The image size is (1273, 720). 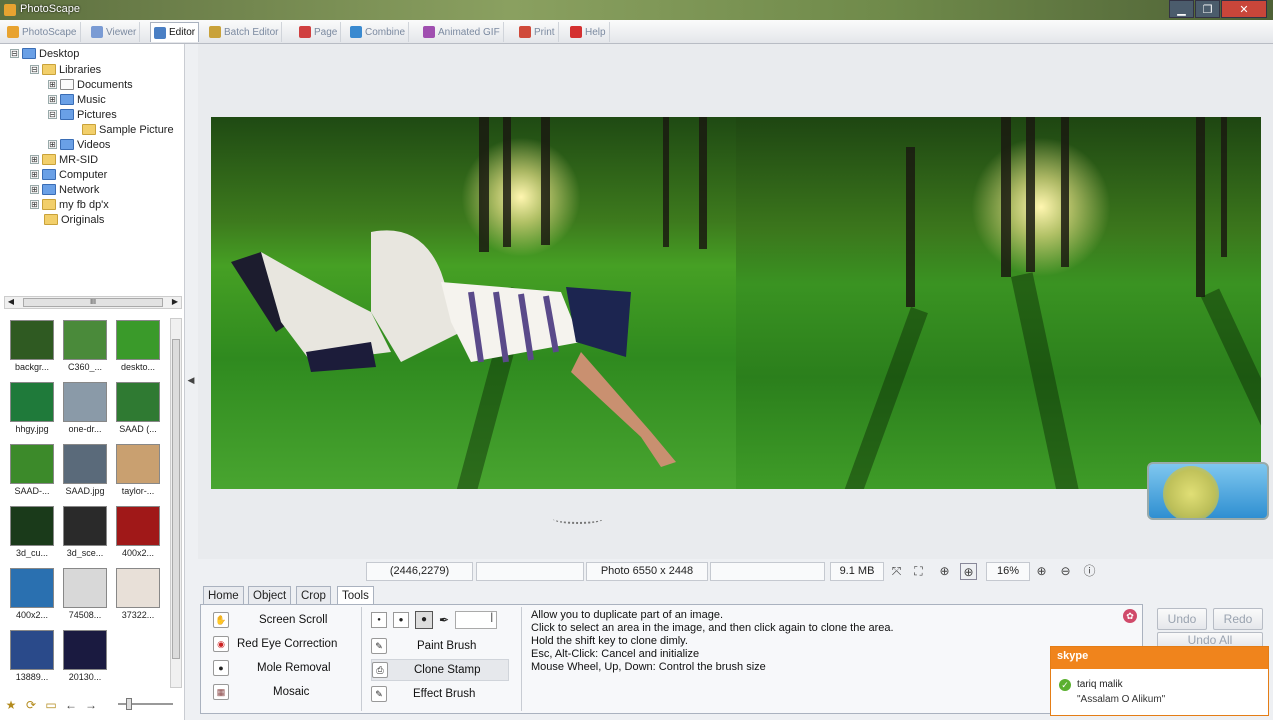 What do you see at coordinates (1159, 681) in the screenshot?
I see `skype-notification: skype ✓ tariq malik "Assalam O Alikum"` at bounding box center [1159, 681].